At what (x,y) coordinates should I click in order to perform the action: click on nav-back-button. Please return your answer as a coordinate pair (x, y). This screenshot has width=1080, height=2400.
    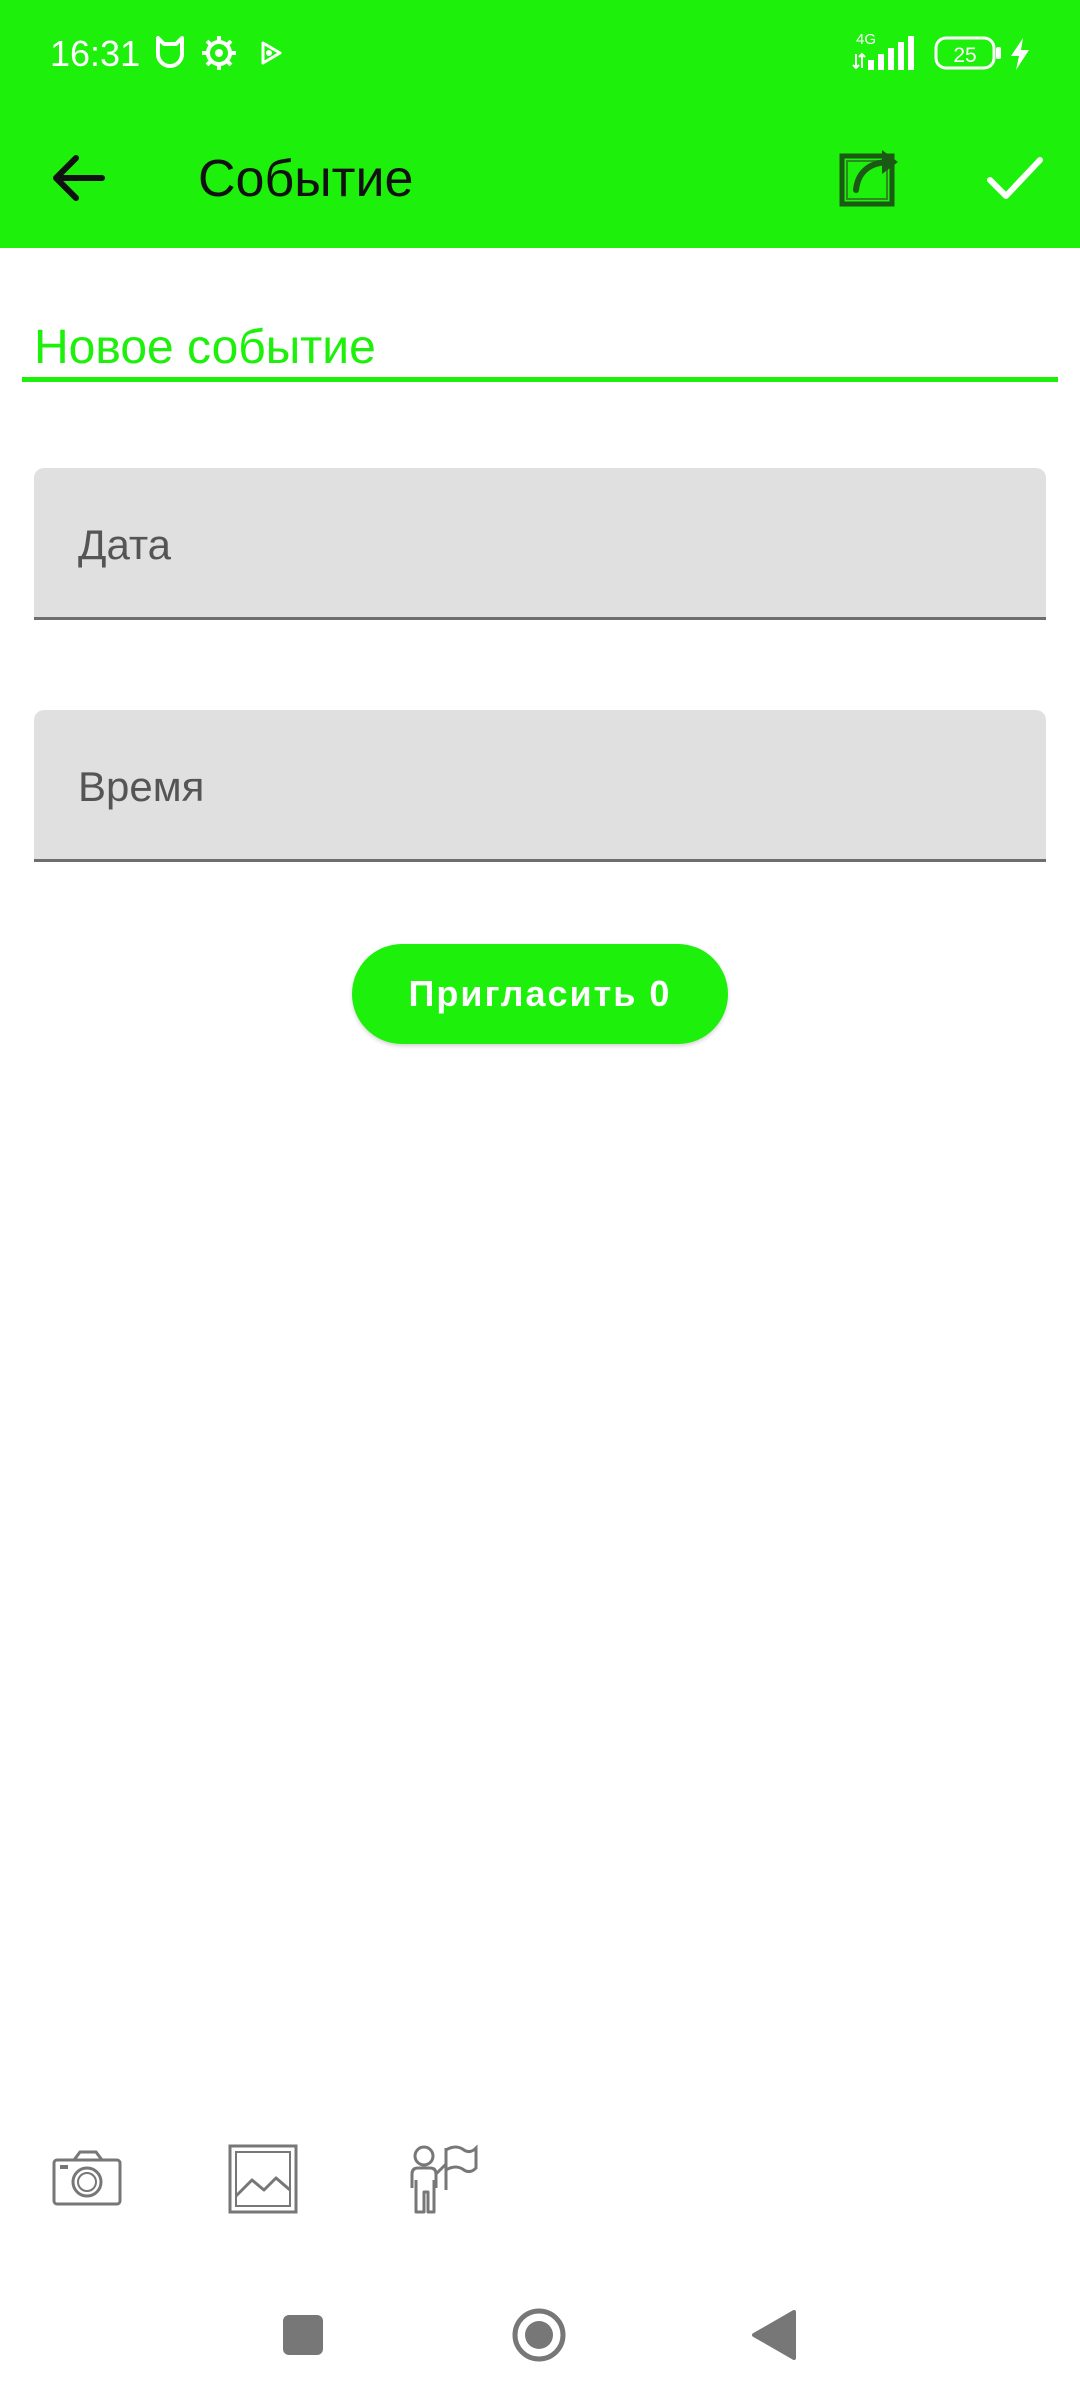
    Looking at the image, I should click on (775, 2335).